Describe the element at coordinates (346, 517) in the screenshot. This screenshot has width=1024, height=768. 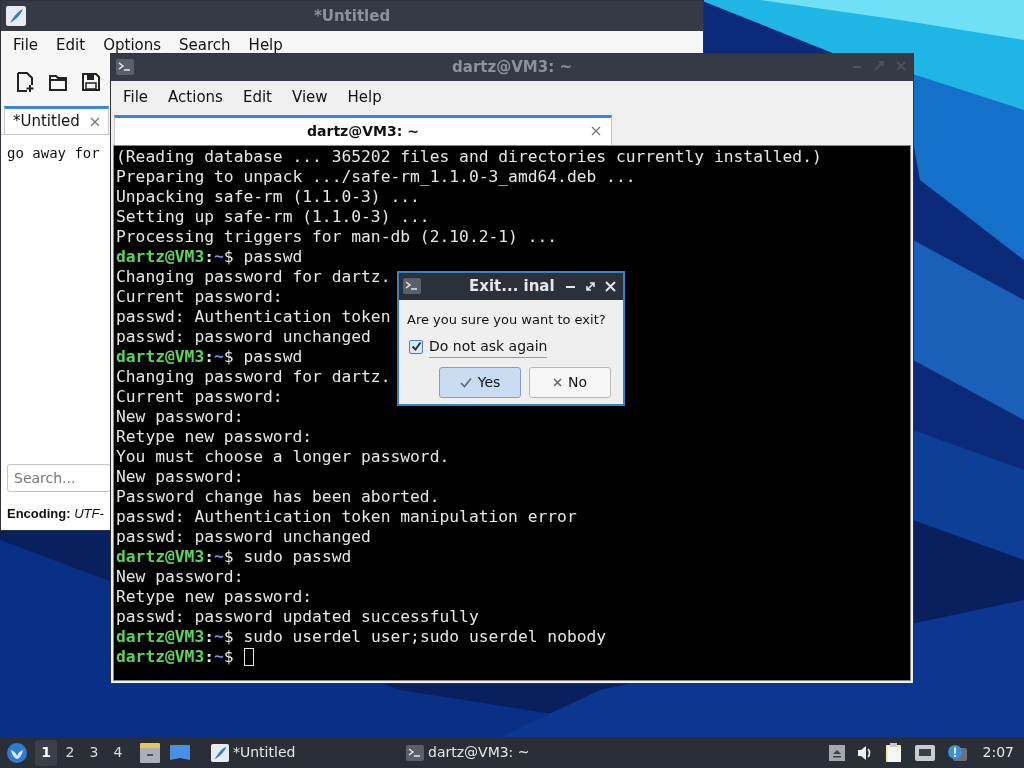
I see `terminal-line: passwd: Authentication token manipulation error` at that location.